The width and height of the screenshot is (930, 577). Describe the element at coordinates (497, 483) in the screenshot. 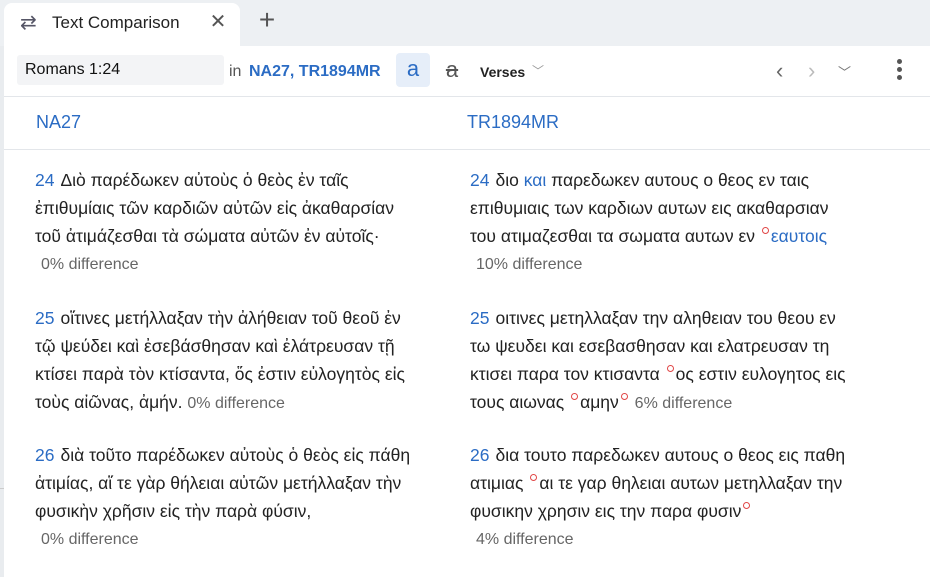

I see `verse-text: ατιμιας` at that location.